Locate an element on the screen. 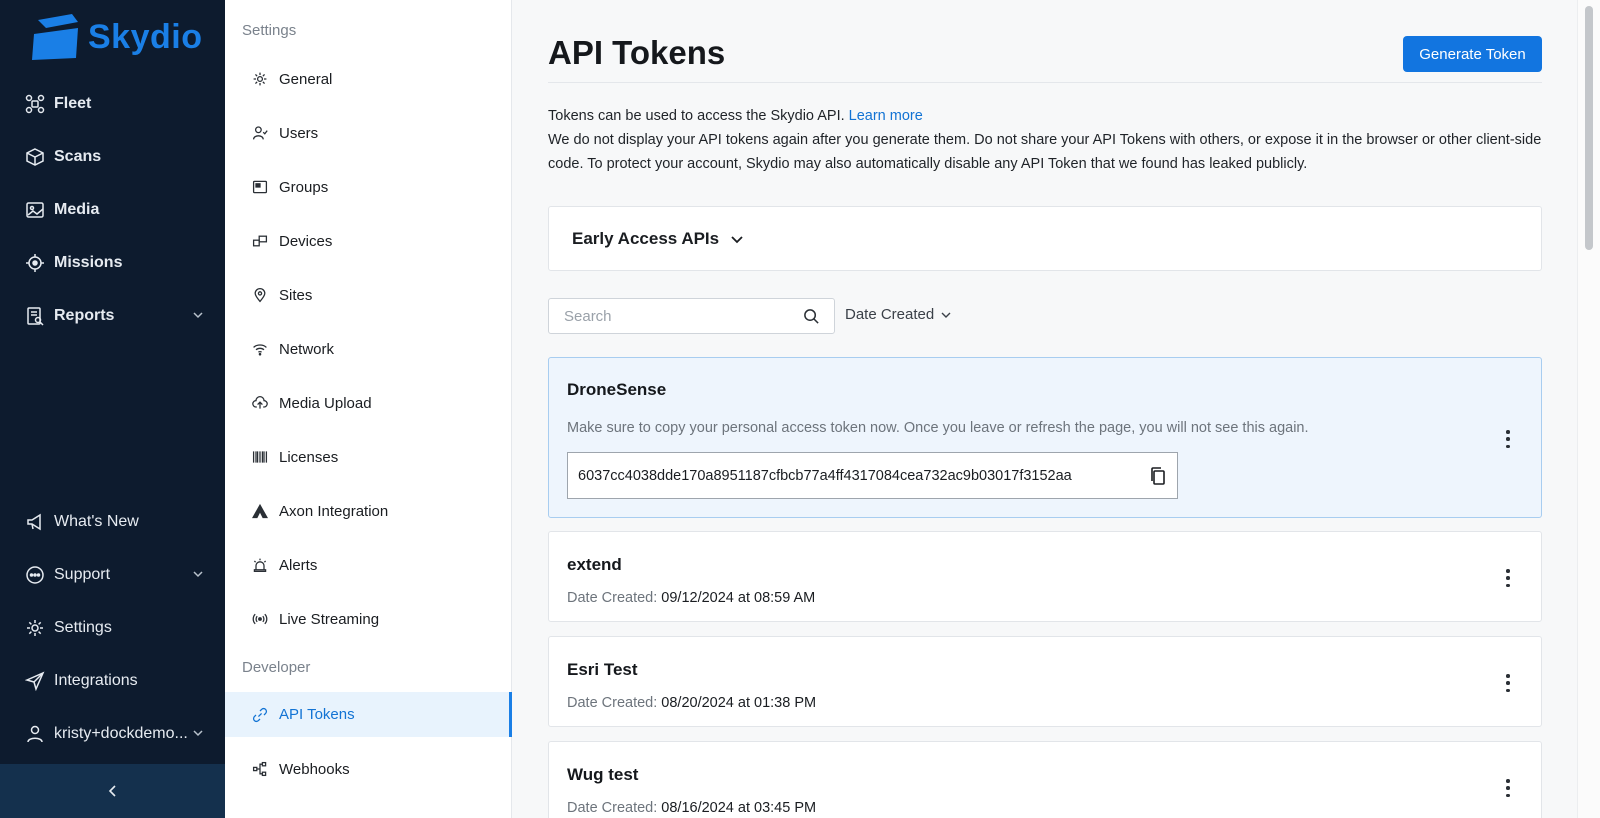  barcode-icon is located at coordinates (260, 457).